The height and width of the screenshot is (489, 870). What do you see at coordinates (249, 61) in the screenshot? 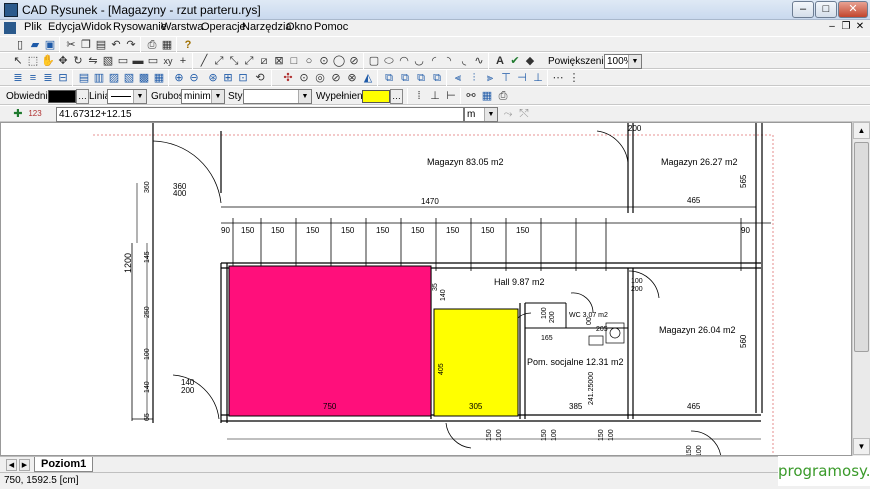
I see `dim-line-icon: ⤢` at bounding box center [249, 61].